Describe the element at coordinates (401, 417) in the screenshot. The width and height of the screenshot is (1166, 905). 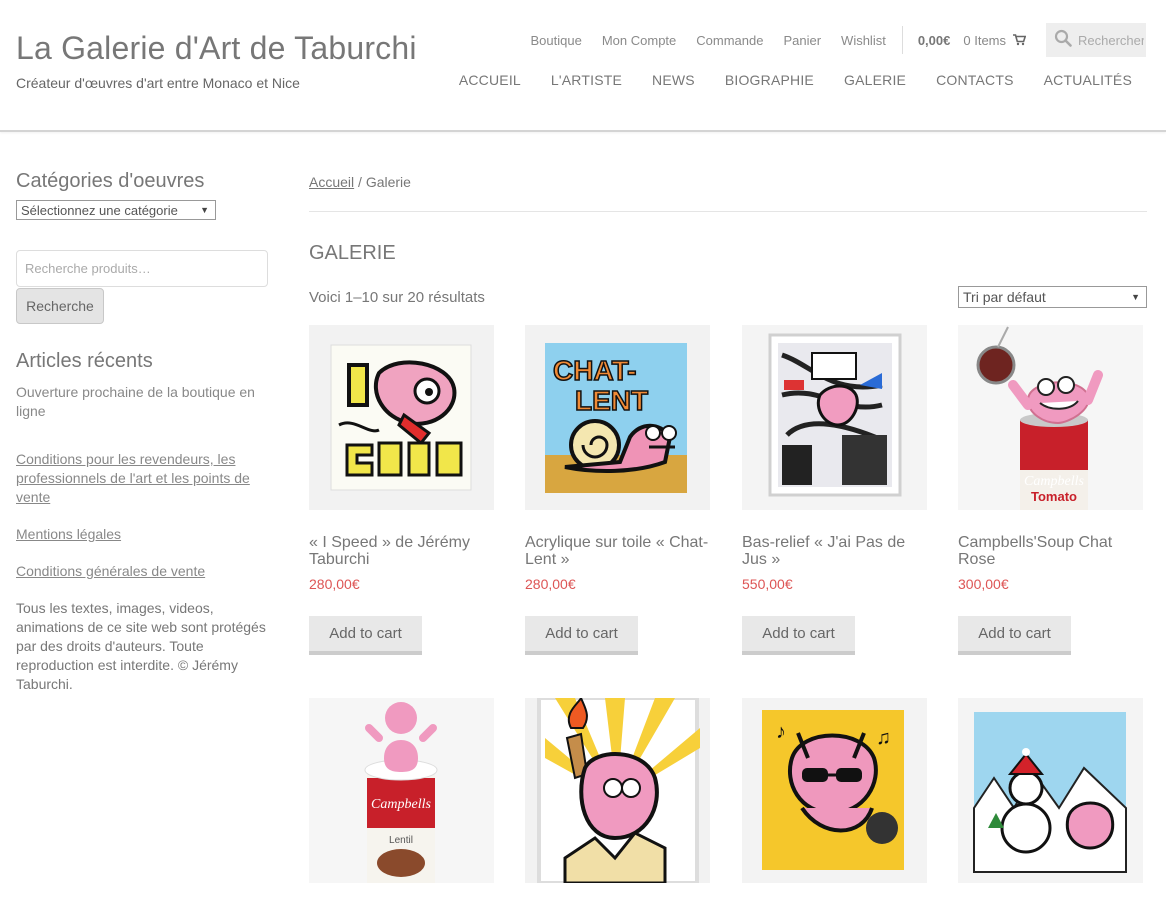
I see `product-image-i-speed` at that location.